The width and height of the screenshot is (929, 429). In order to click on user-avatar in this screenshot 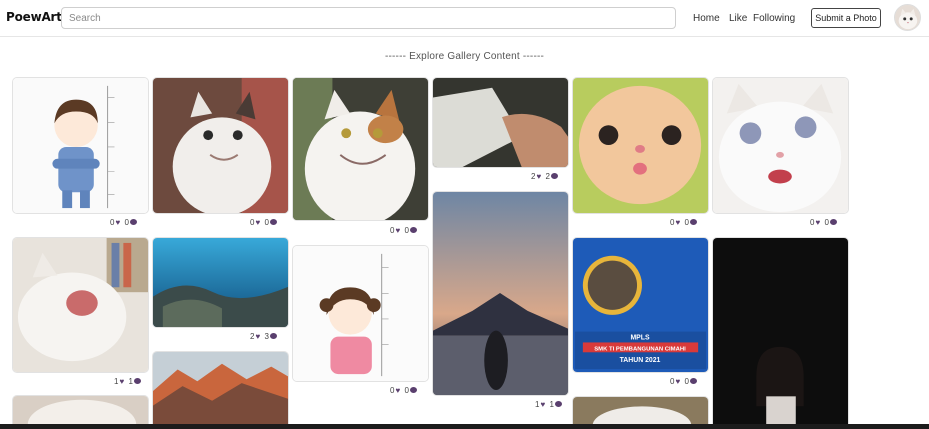, I will do `click(907, 17)`.